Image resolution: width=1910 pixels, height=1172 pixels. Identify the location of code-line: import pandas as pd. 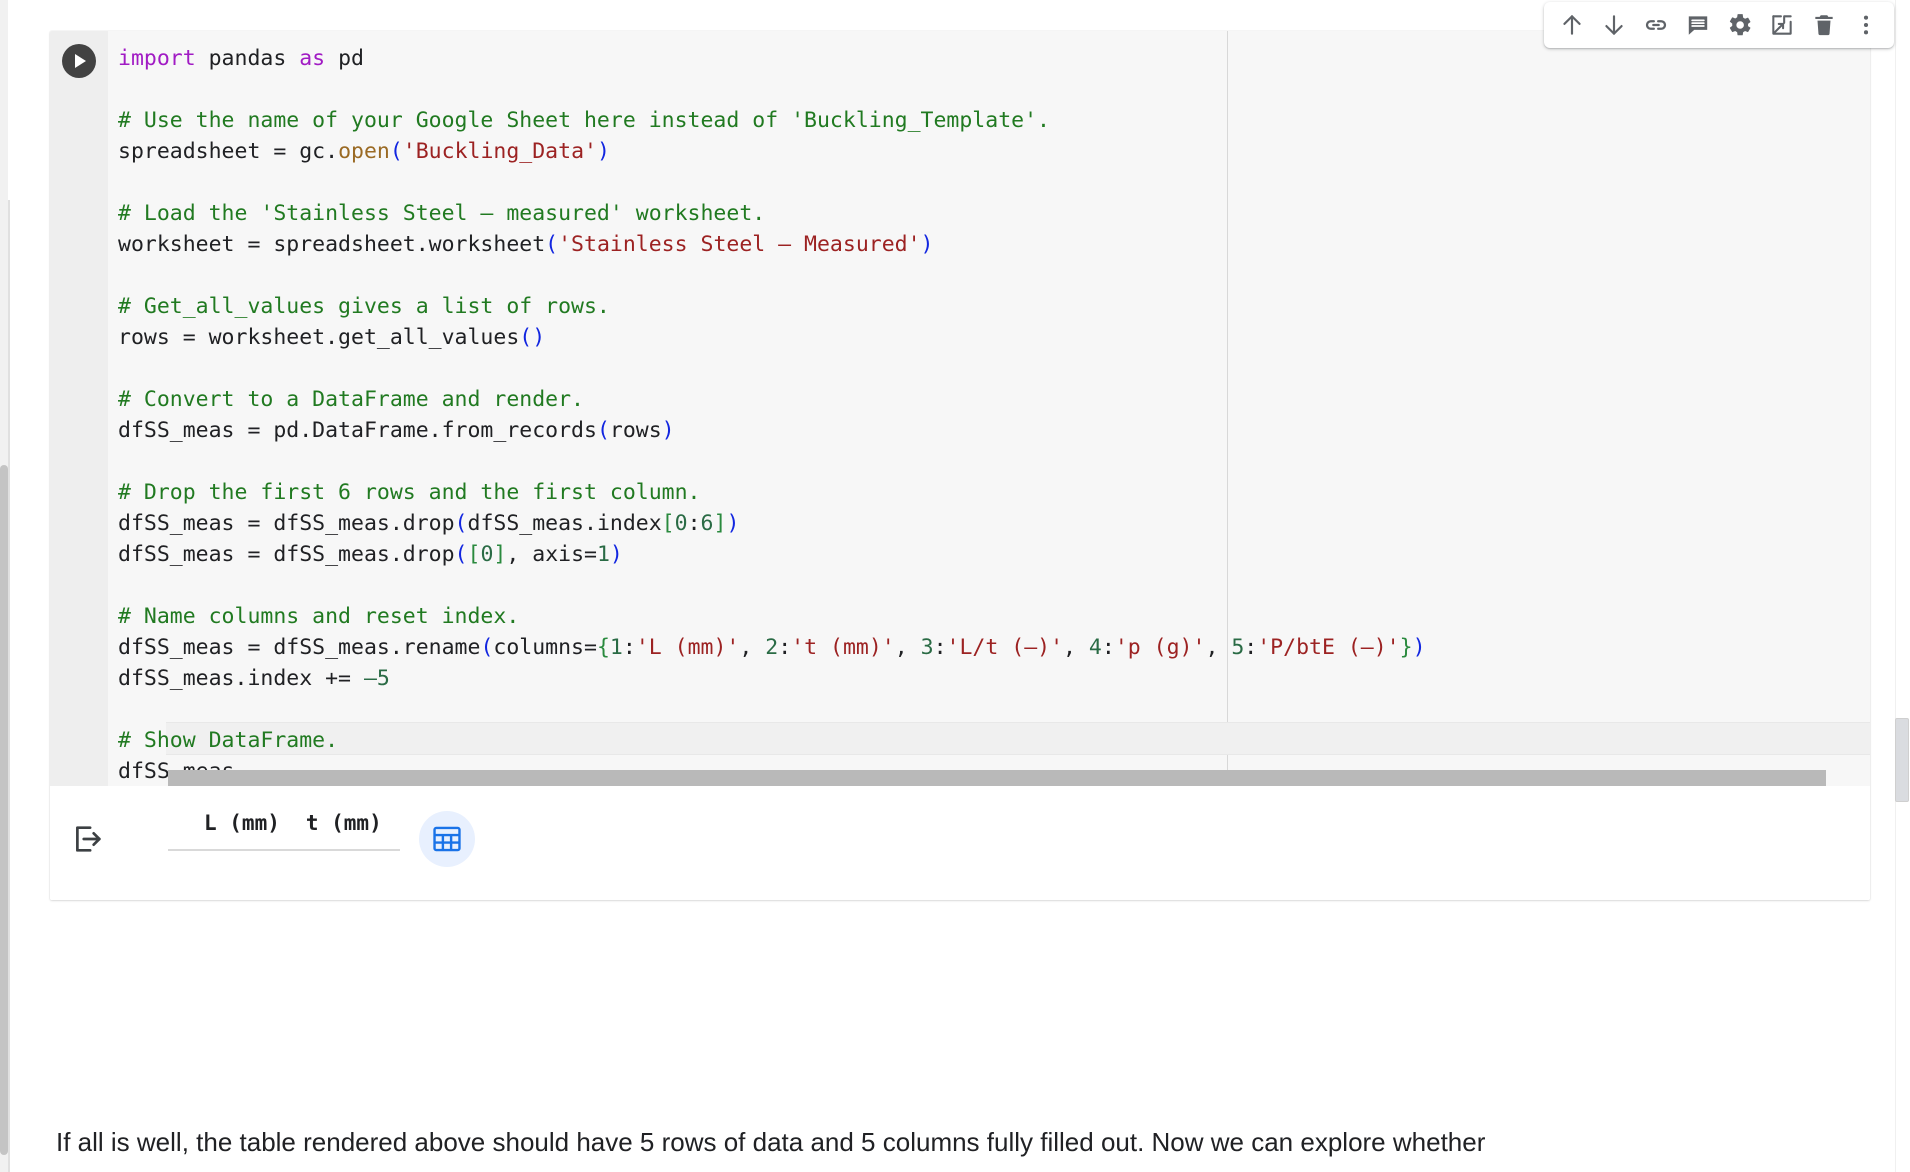
(241, 58).